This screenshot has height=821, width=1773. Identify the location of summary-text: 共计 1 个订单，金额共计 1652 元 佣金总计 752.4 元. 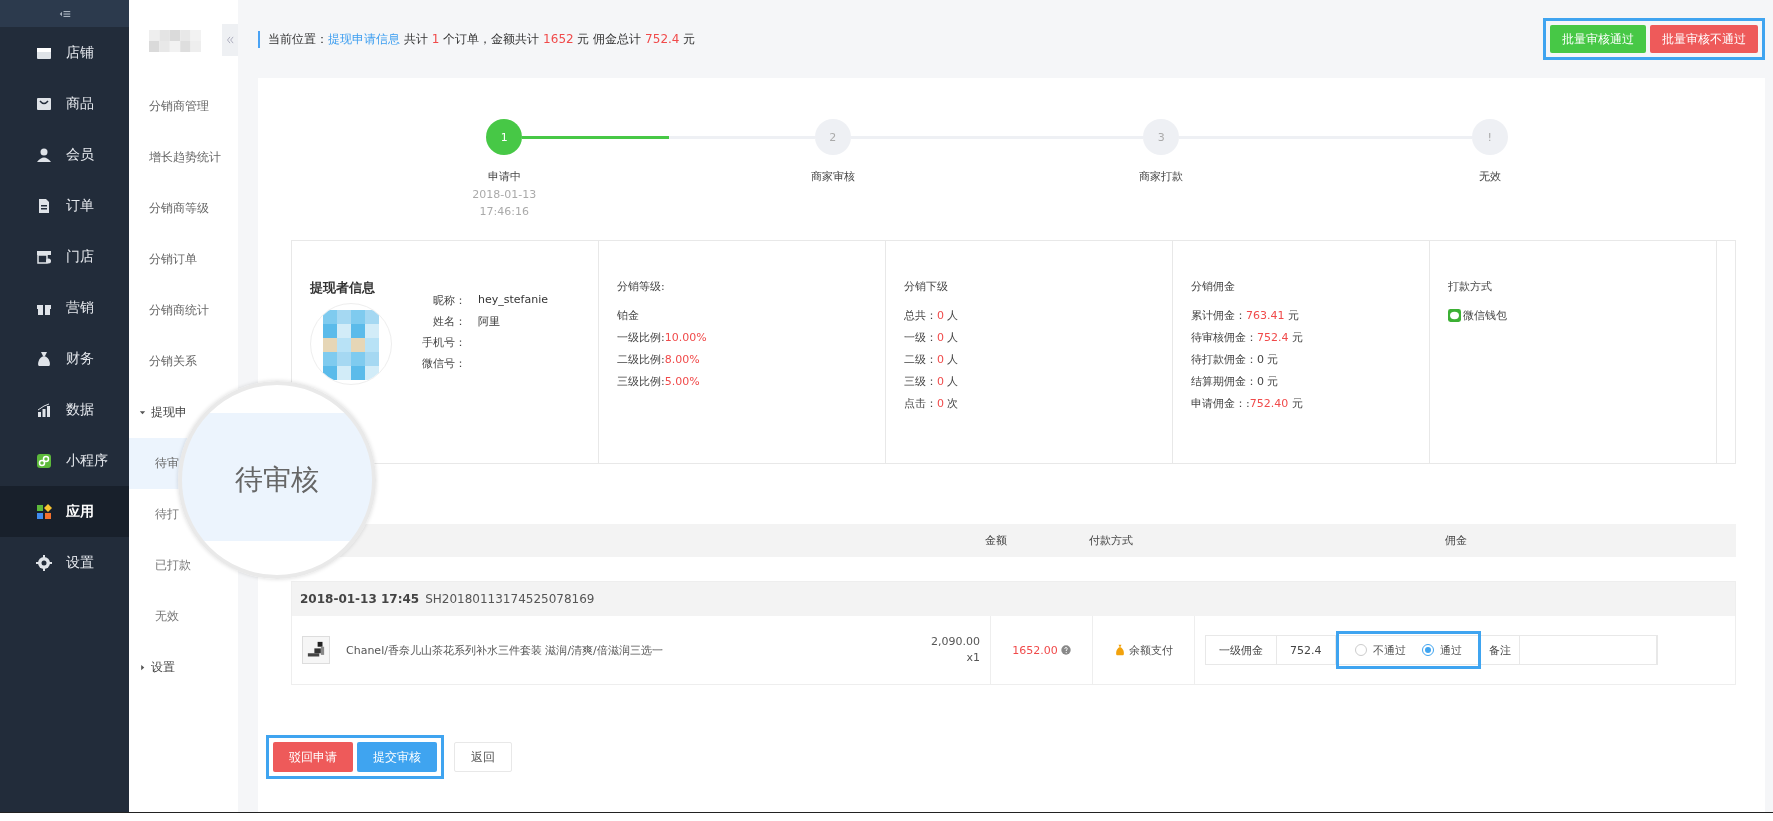
(550, 39).